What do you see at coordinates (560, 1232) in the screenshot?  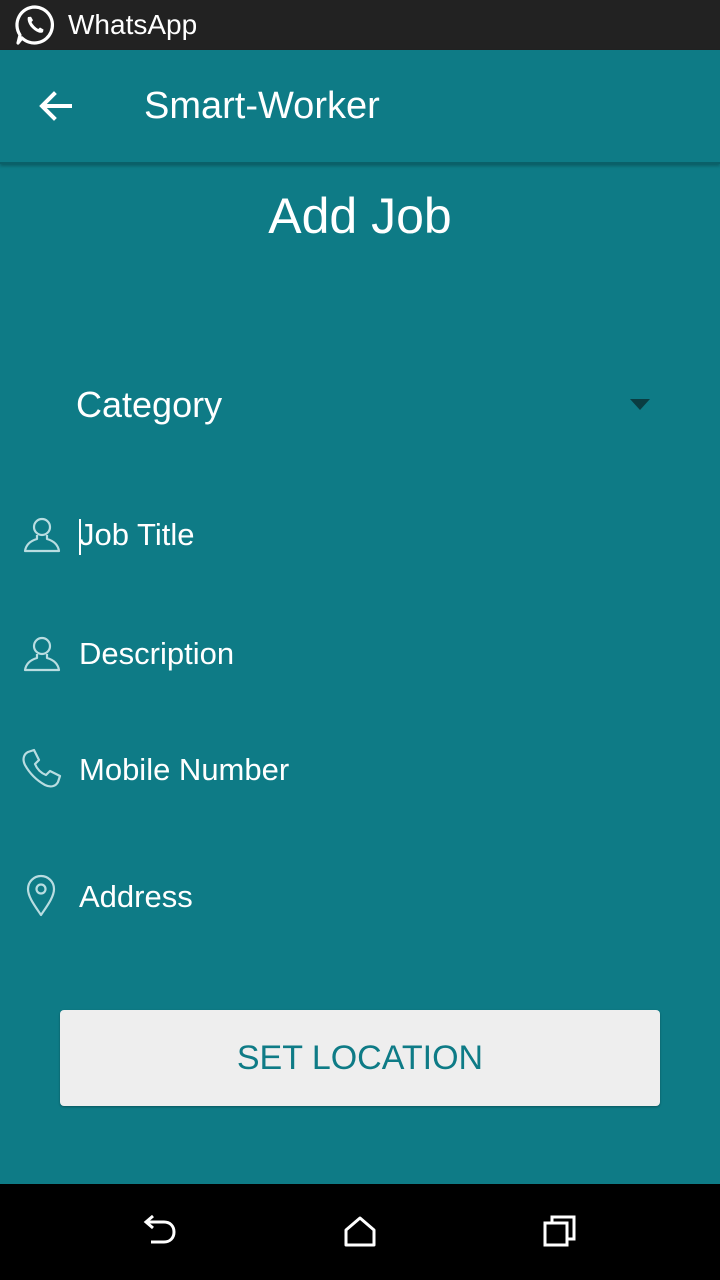 I see `nav-recents-icon` at bounding box center [560, 1232].